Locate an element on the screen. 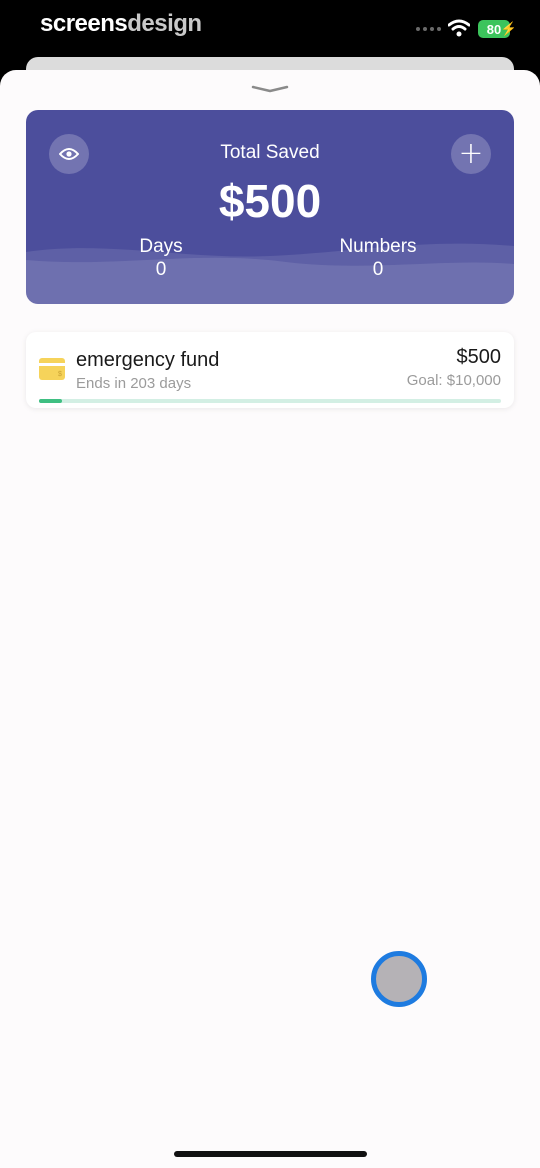 The image size is (540, 1168). days-label: Days is located at coordinates (161, 246).